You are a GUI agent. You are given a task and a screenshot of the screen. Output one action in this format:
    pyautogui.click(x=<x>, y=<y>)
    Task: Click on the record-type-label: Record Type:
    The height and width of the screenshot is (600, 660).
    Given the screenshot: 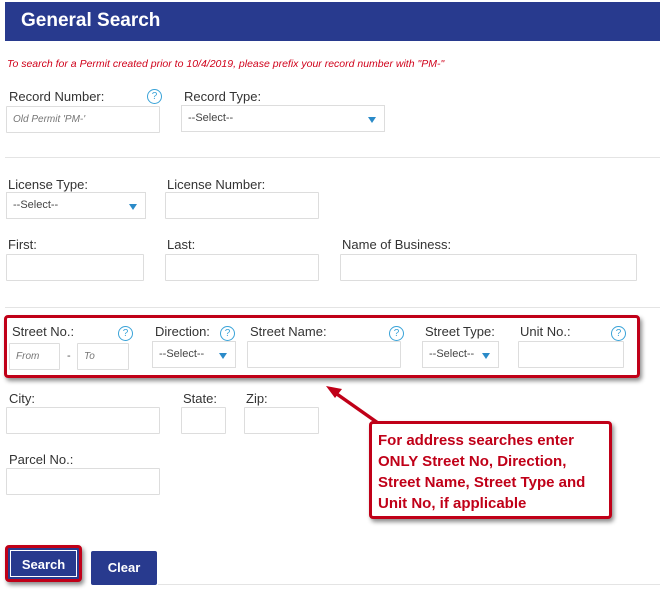 What is the action you would take?
    pyautogui.click(x=223, y=96)
    